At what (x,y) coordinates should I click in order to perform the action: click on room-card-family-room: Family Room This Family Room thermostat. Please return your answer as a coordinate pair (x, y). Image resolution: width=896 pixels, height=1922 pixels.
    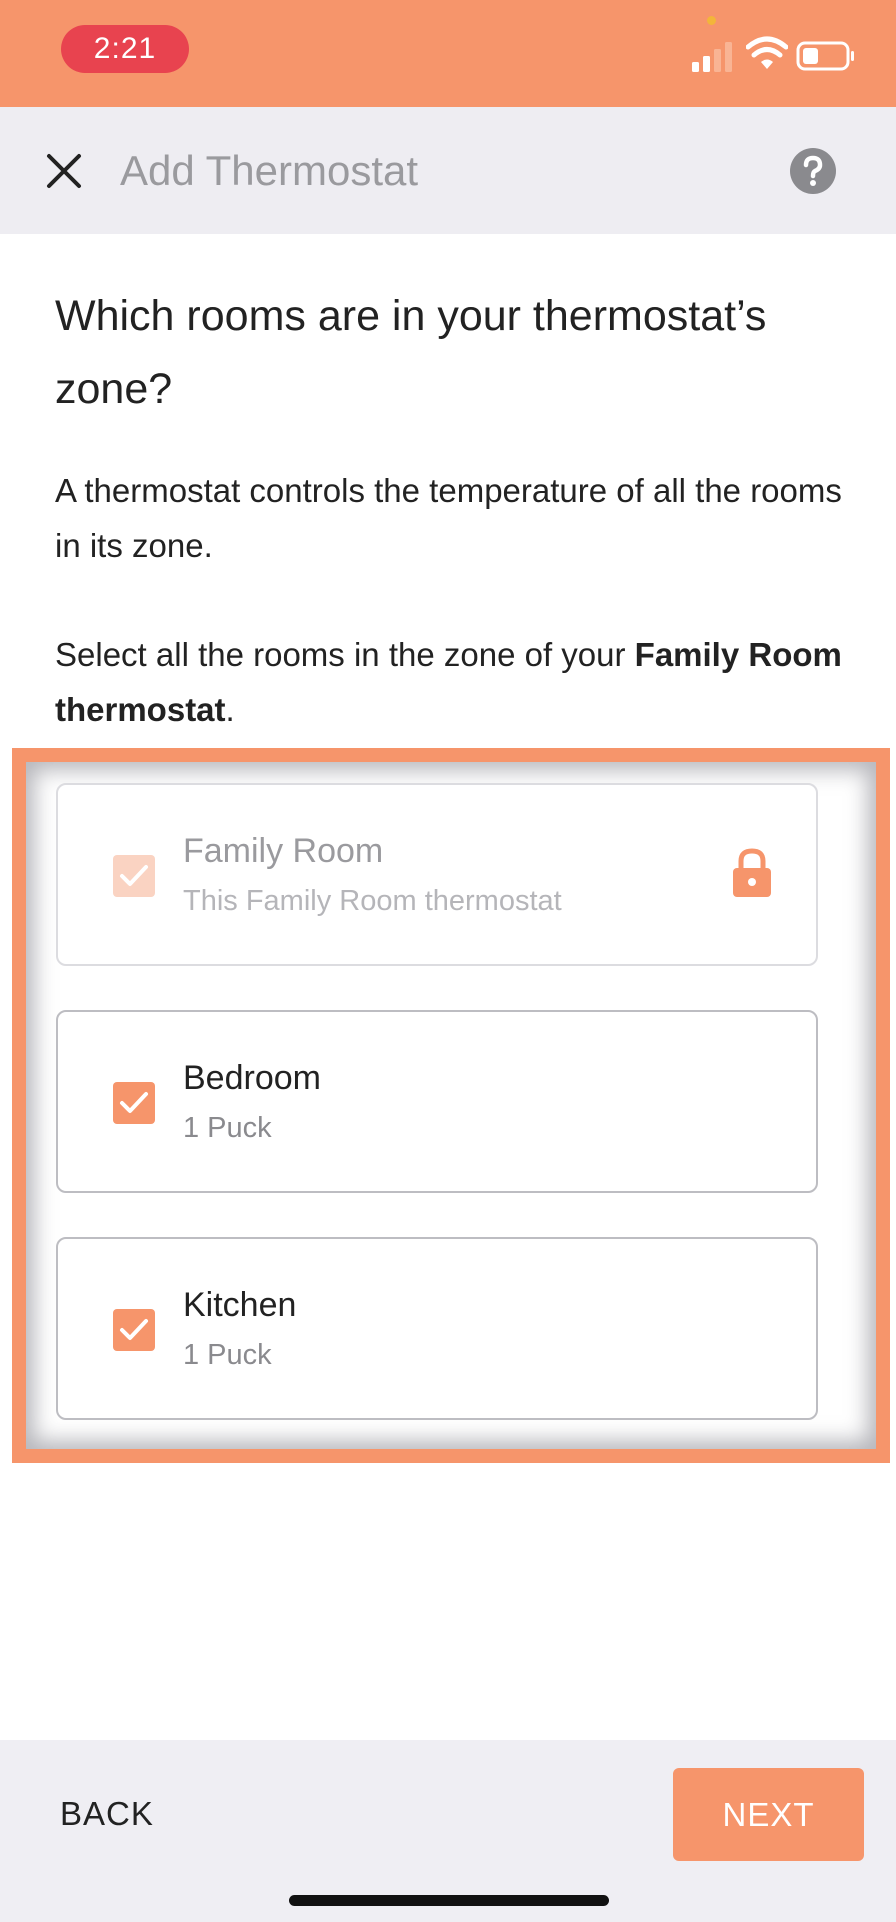
    Looking at the image, I should click on (437, 874).